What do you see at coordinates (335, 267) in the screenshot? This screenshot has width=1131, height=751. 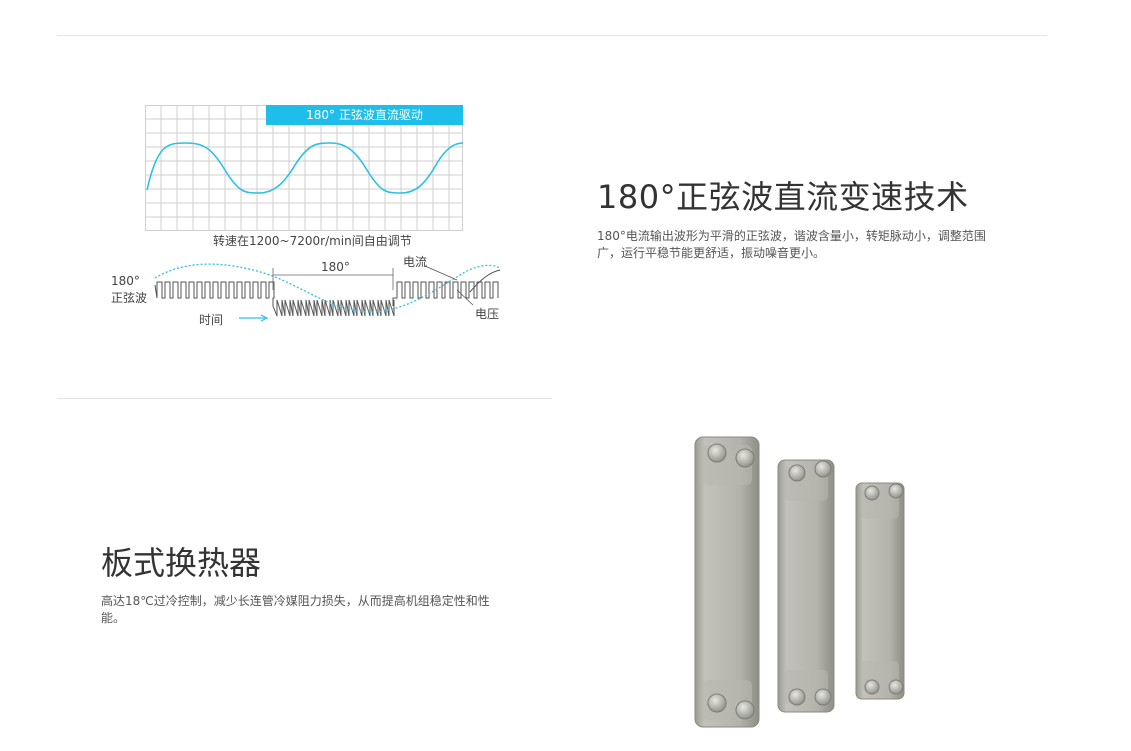 I see `label-180-span: 180°` at bounding box center [335, 267].